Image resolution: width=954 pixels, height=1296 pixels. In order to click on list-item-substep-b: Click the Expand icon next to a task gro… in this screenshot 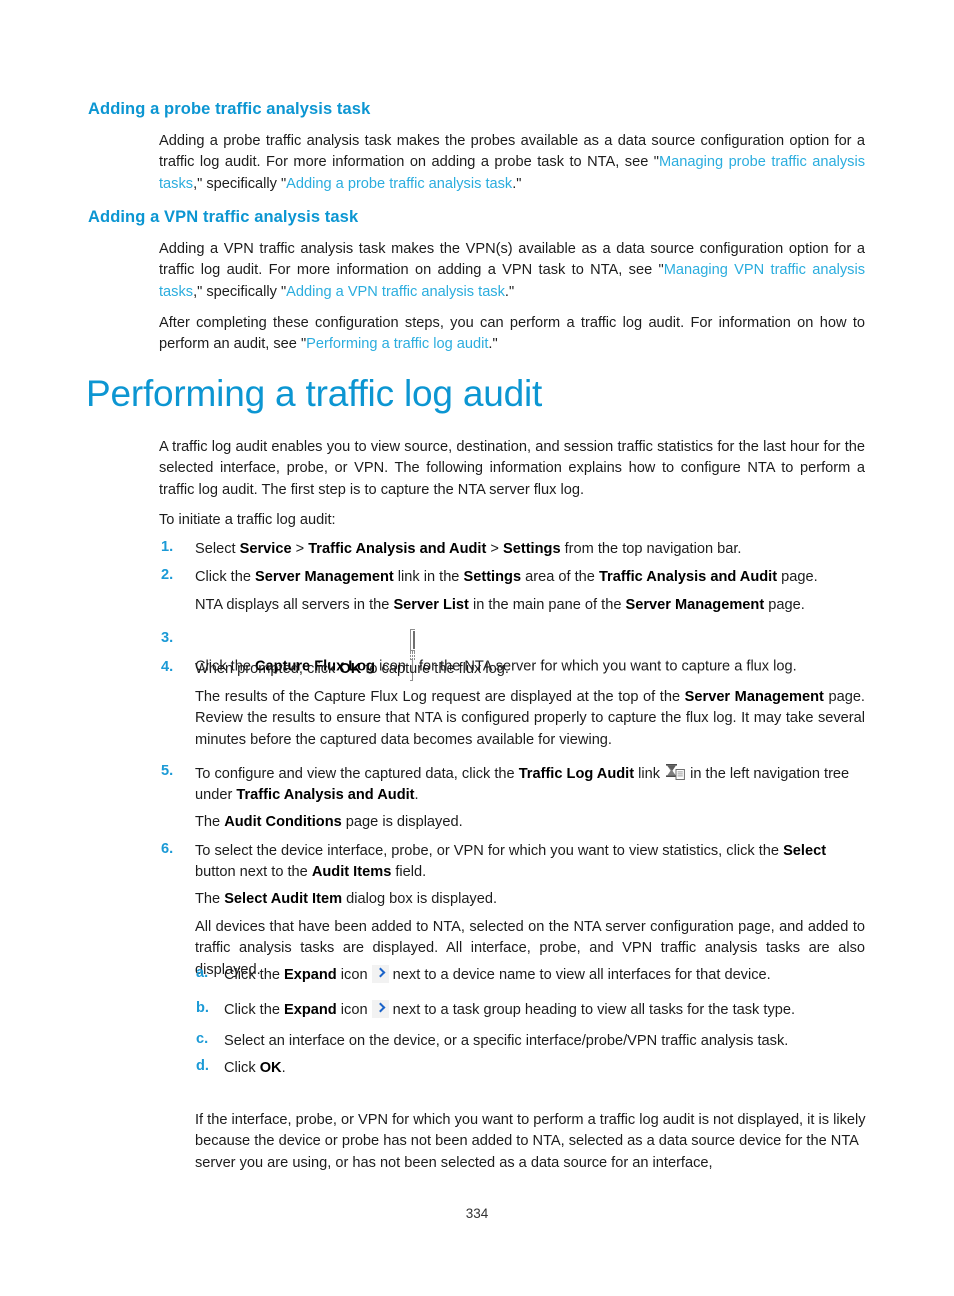, I will do `click(546, 1010)`.